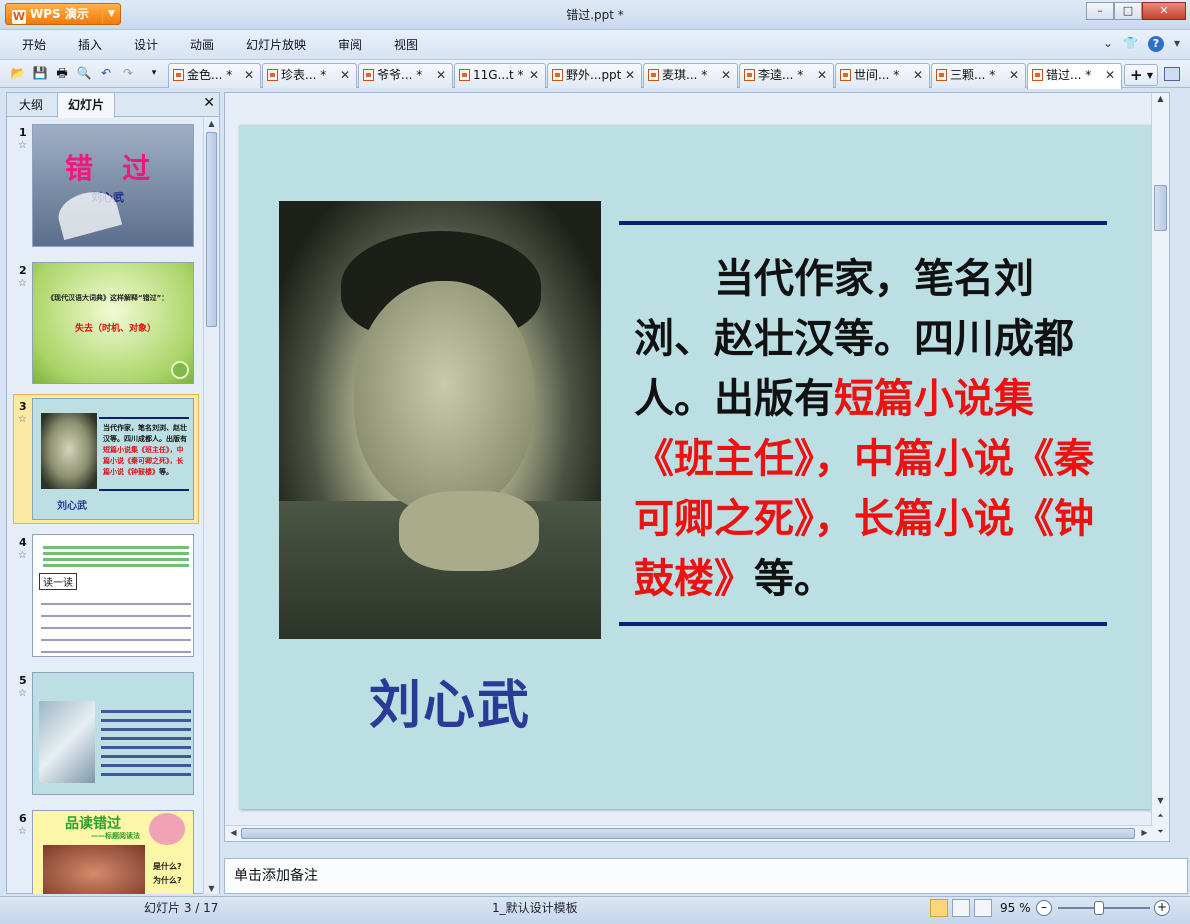 This screenshot has height=924, width=1190. Describe the element at coordinates (23, 680) in the screenshot. I see `thumb-number: 5` at that location.